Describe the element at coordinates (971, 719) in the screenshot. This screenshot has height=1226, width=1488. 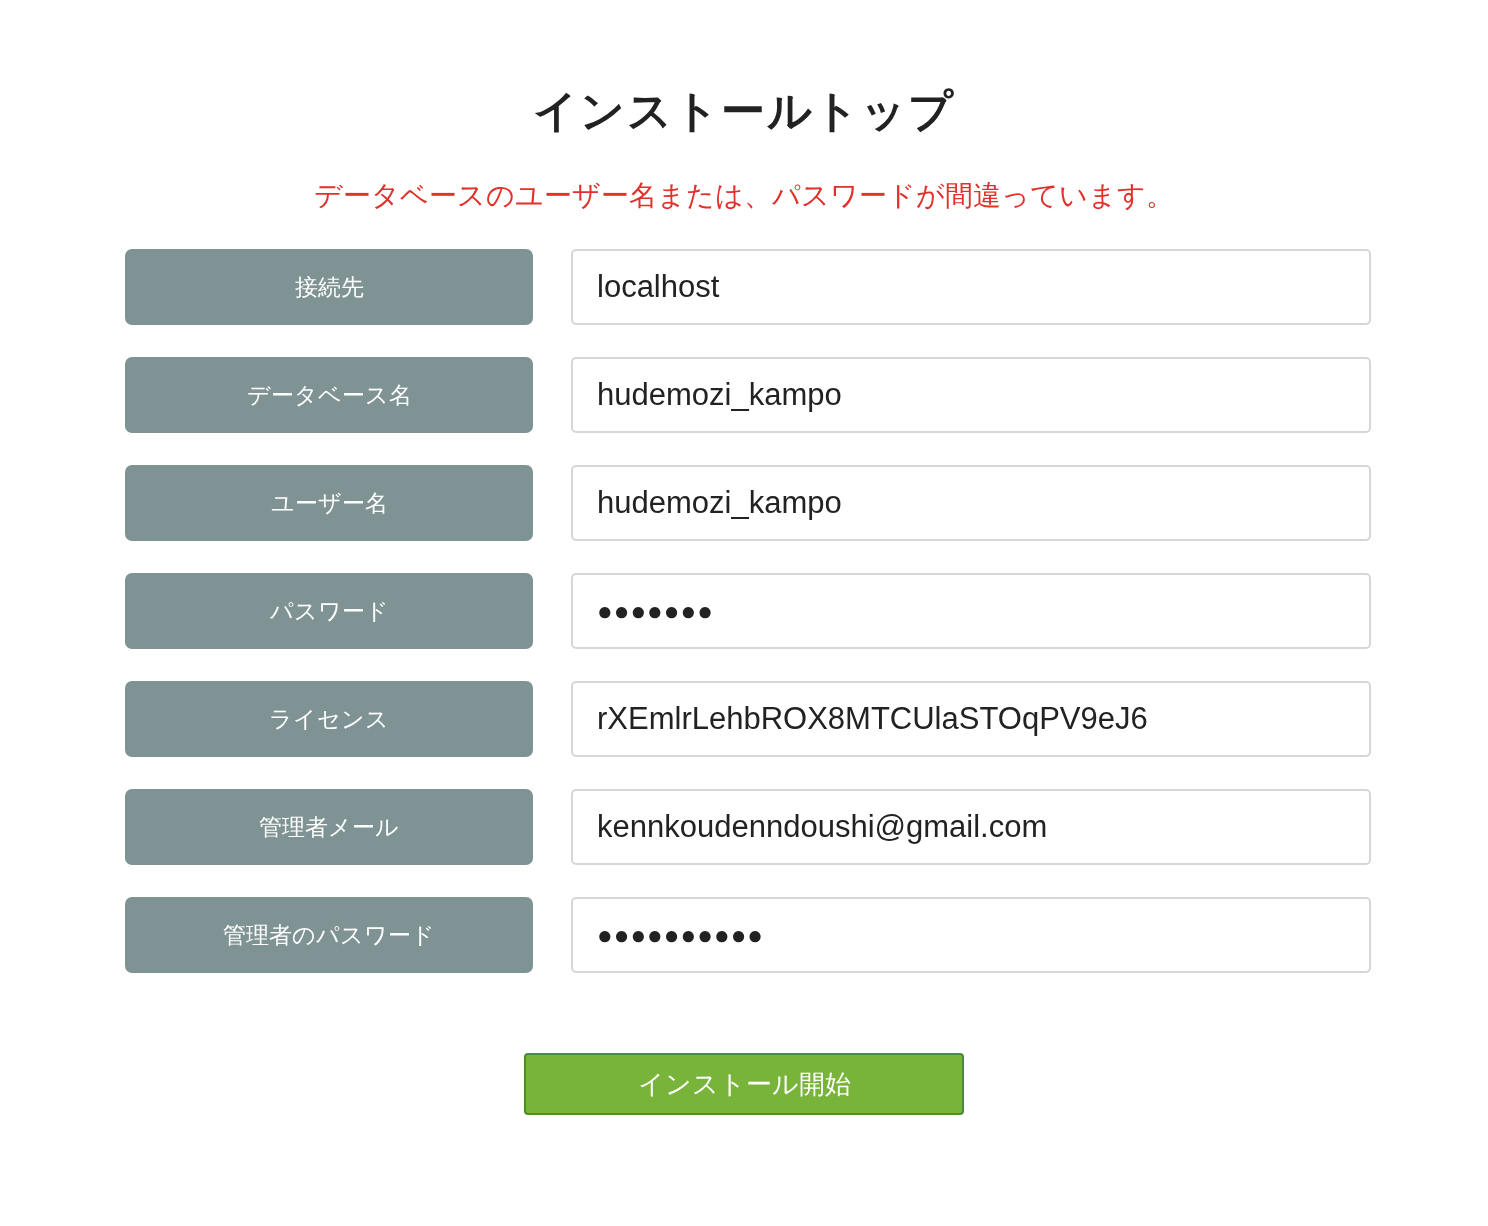
I see `input-field: rXEmlrLehbROX8MTCUlaSTOqPV9eJ6` at that location.